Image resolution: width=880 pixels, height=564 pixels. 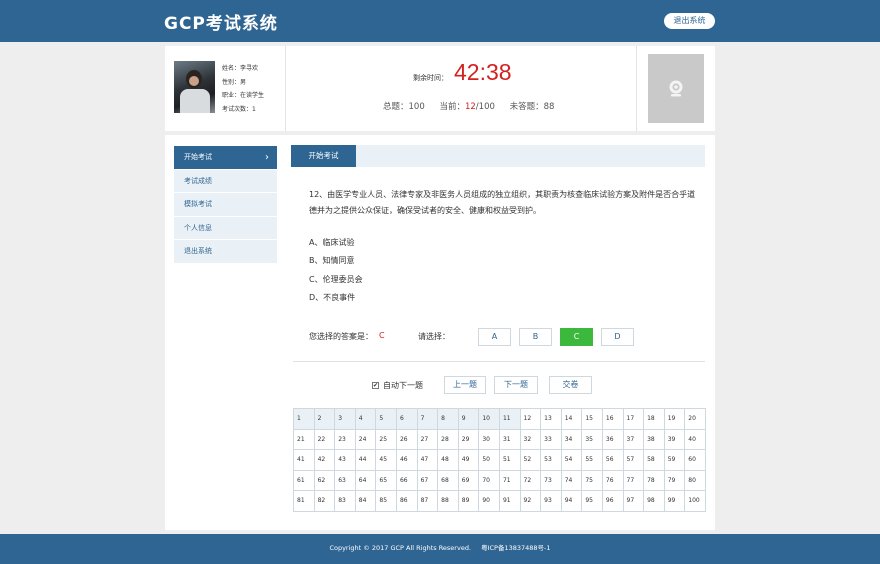 What do you see at coordinates (365, 460) in the screenshot?
I see `question-number-cell: 44` at bounding box center [365, 460].